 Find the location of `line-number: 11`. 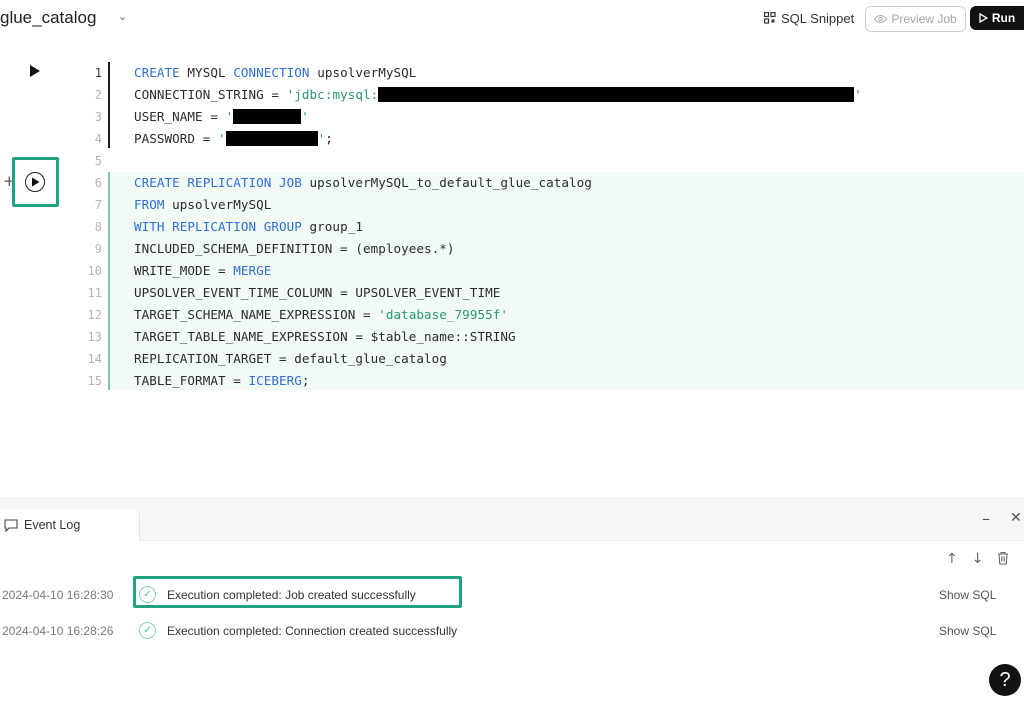

line-number: 11 is located at coordinates (94, 293).